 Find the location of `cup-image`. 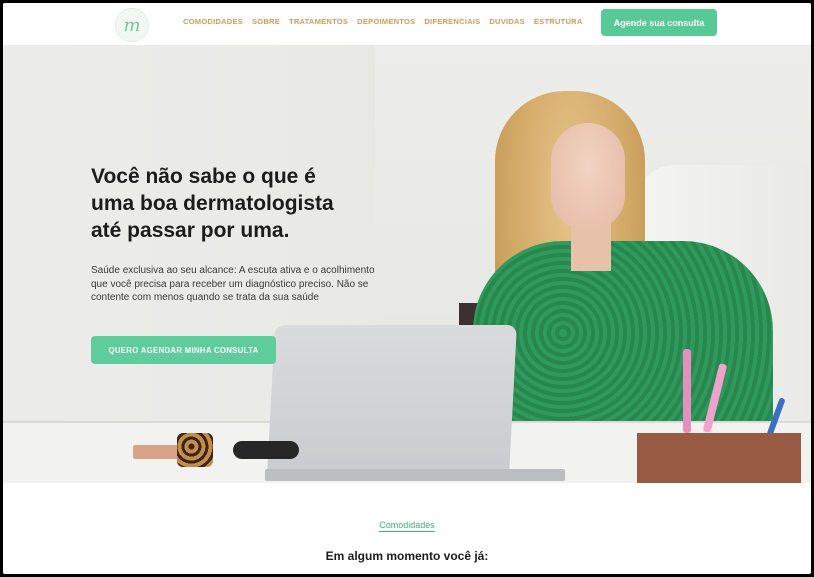

cup-image is located at coordinates (195, 450).